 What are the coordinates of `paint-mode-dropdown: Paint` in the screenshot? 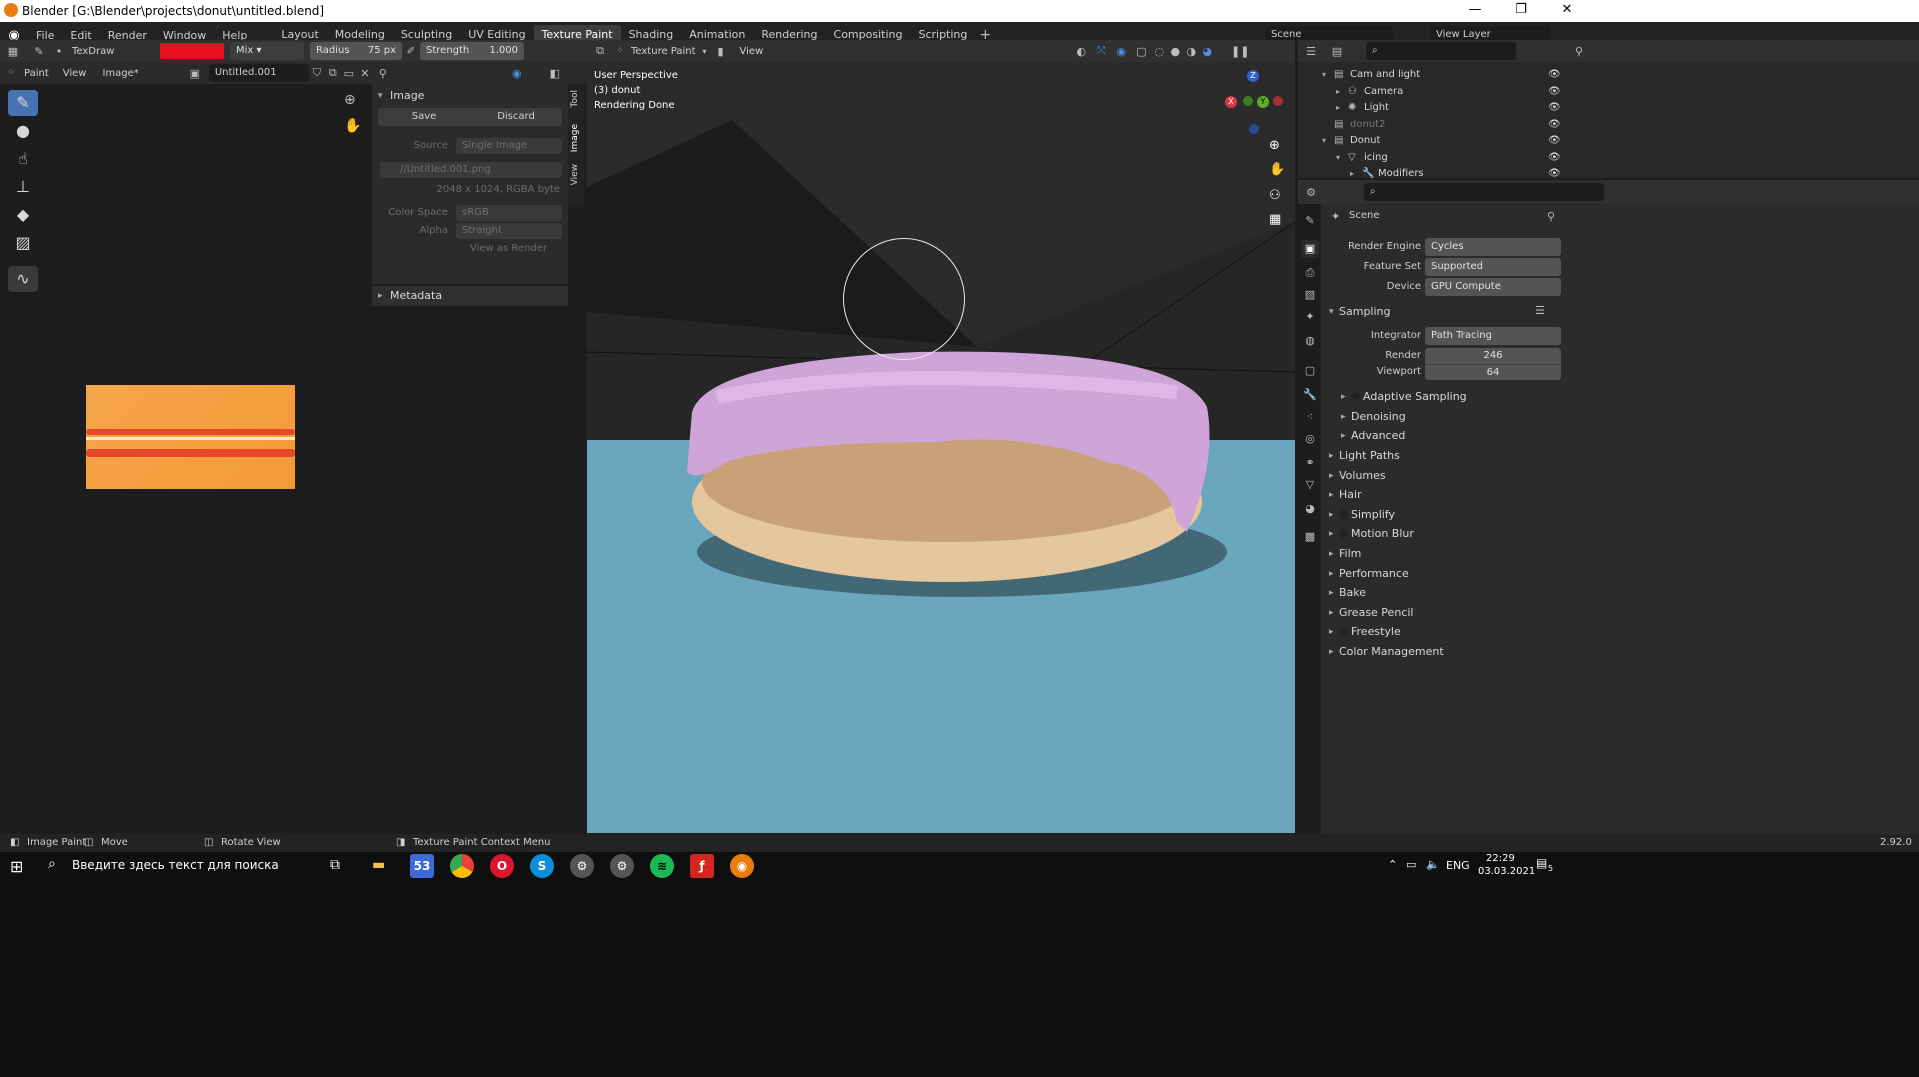 It's located at (36, 73).